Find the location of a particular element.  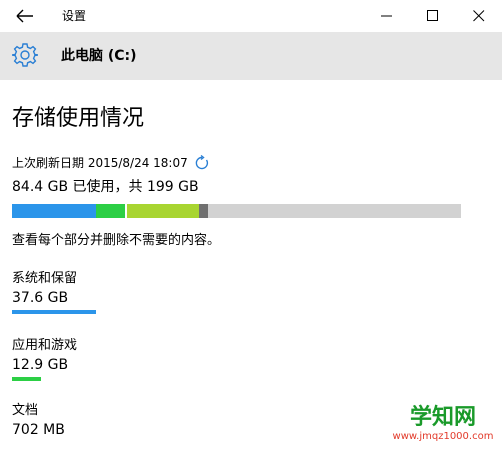

close-icon is located at coordinates (479, 16).